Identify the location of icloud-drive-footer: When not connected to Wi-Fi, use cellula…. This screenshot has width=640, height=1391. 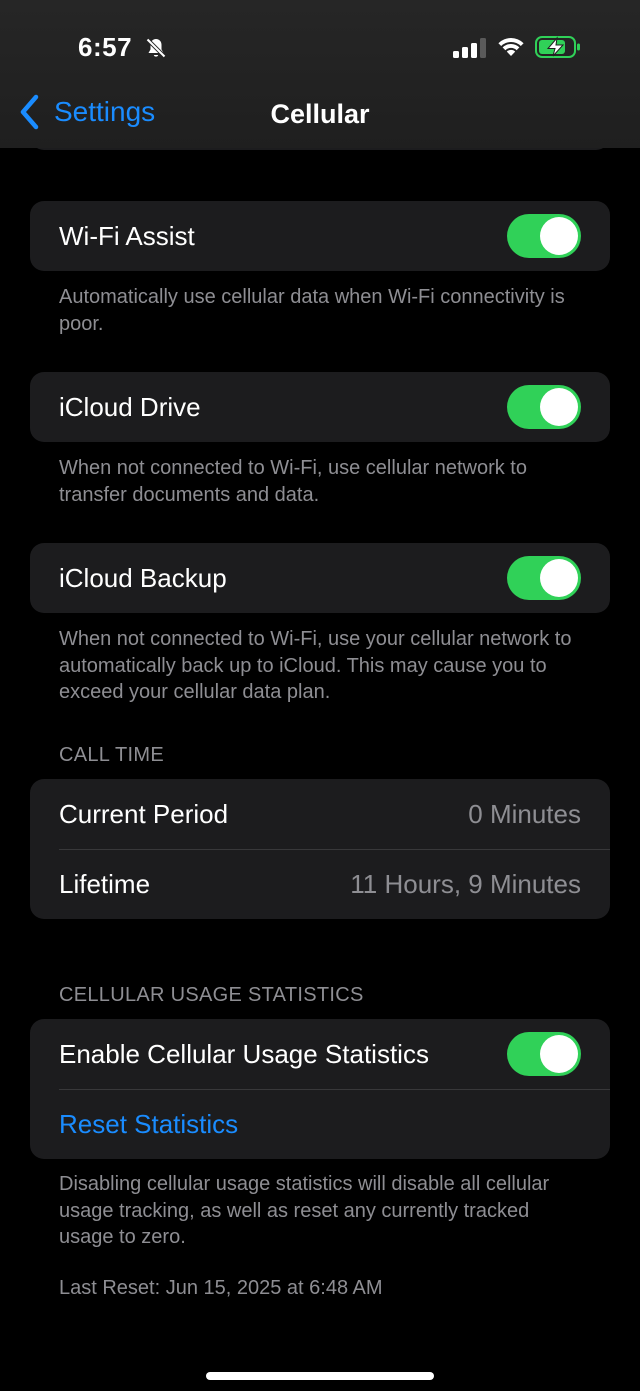
(293, 481).